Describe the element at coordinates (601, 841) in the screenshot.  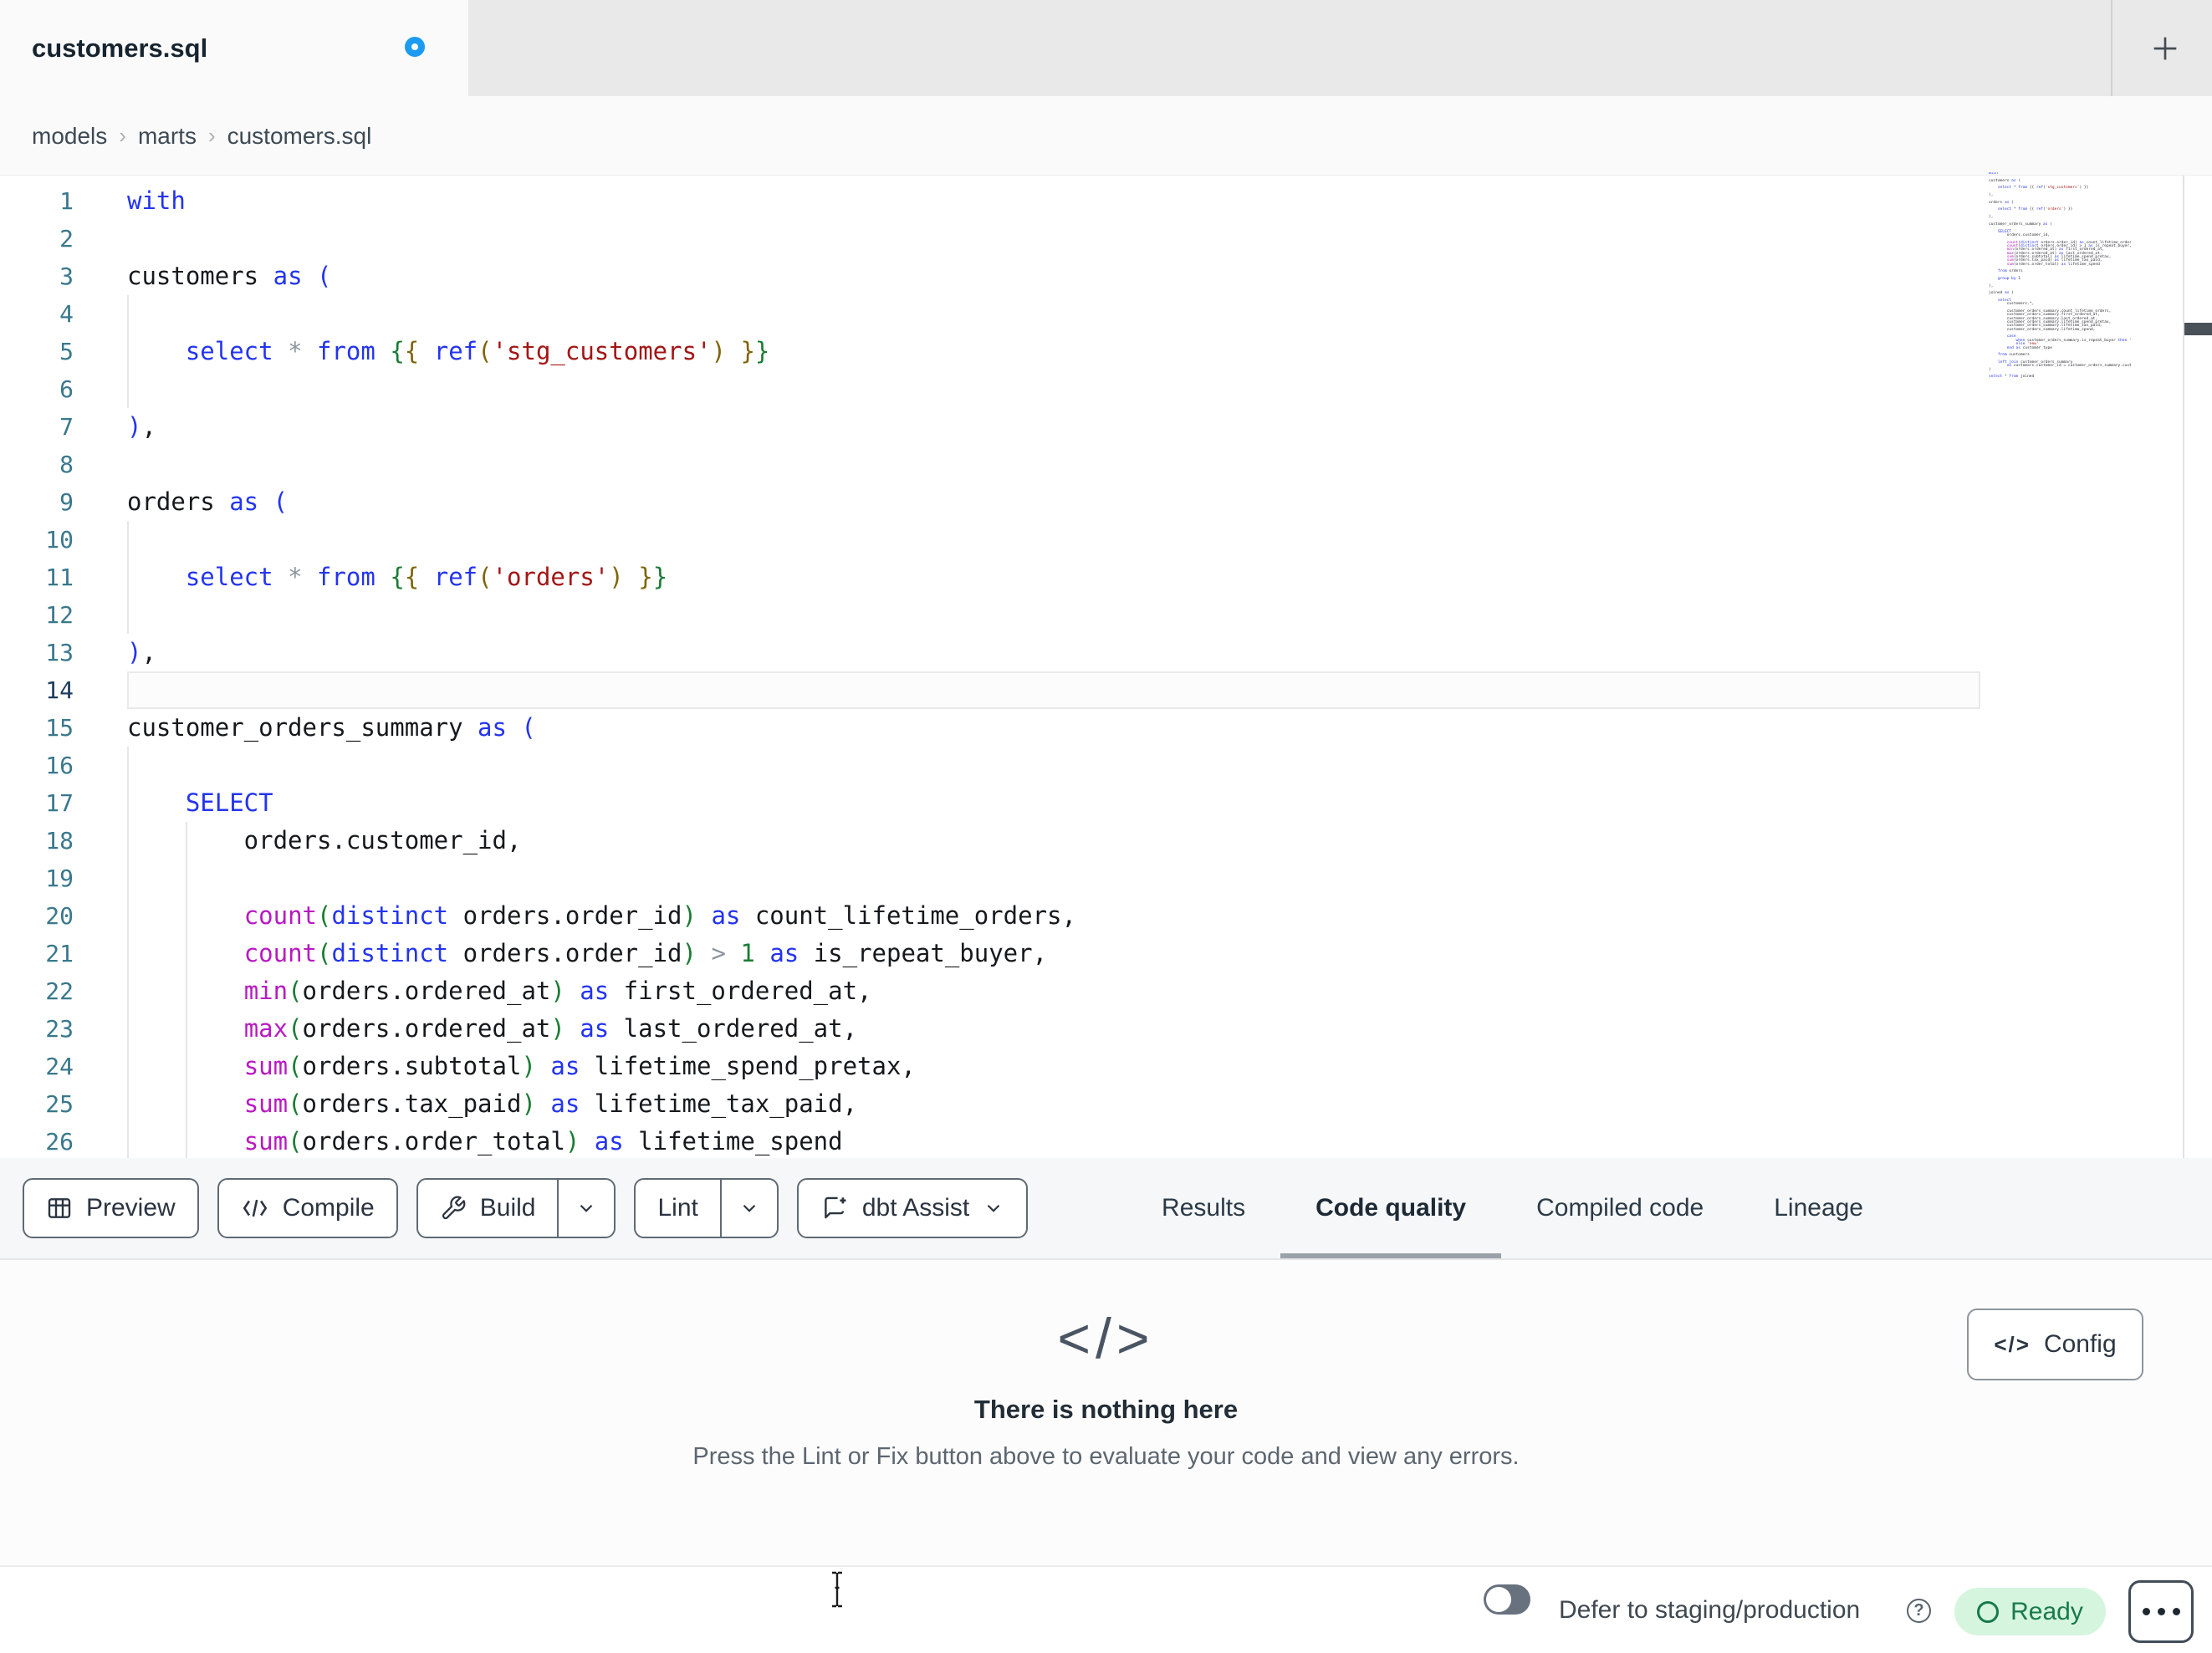
I see `code-line: orders.customer_id,` at that location.